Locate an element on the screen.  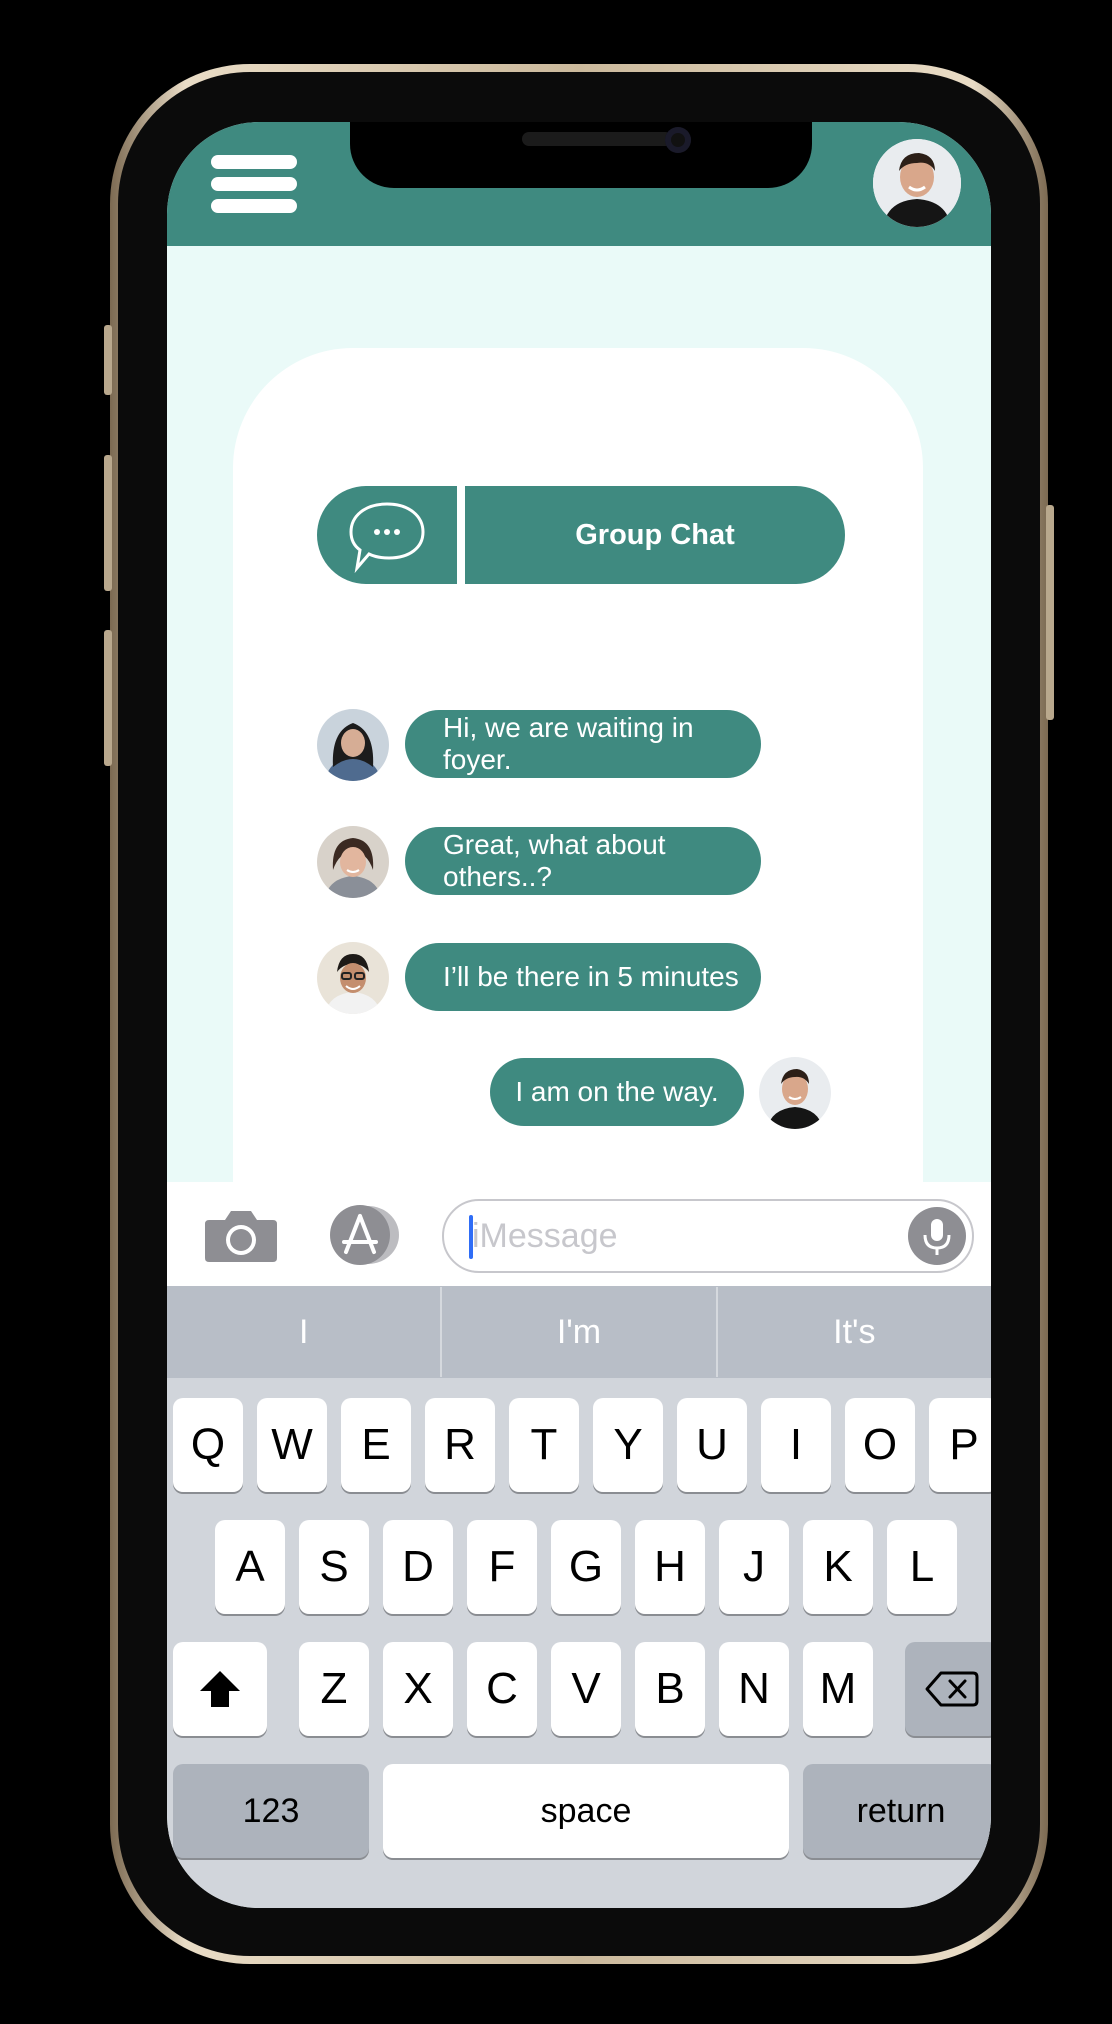
key-q: Q is located at coordinates (208, 1445).